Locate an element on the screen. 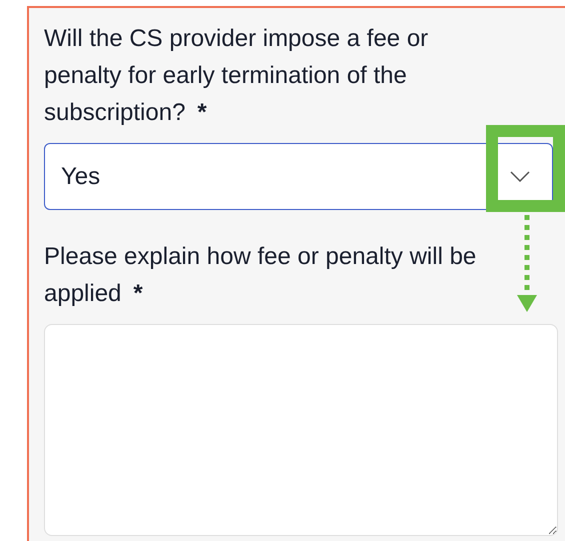 This screenshot has width=565, height=541. question-label: Will the CS provider impose a fee or penalty for early termination of the subscription? * is located at coordinates (237, 76).